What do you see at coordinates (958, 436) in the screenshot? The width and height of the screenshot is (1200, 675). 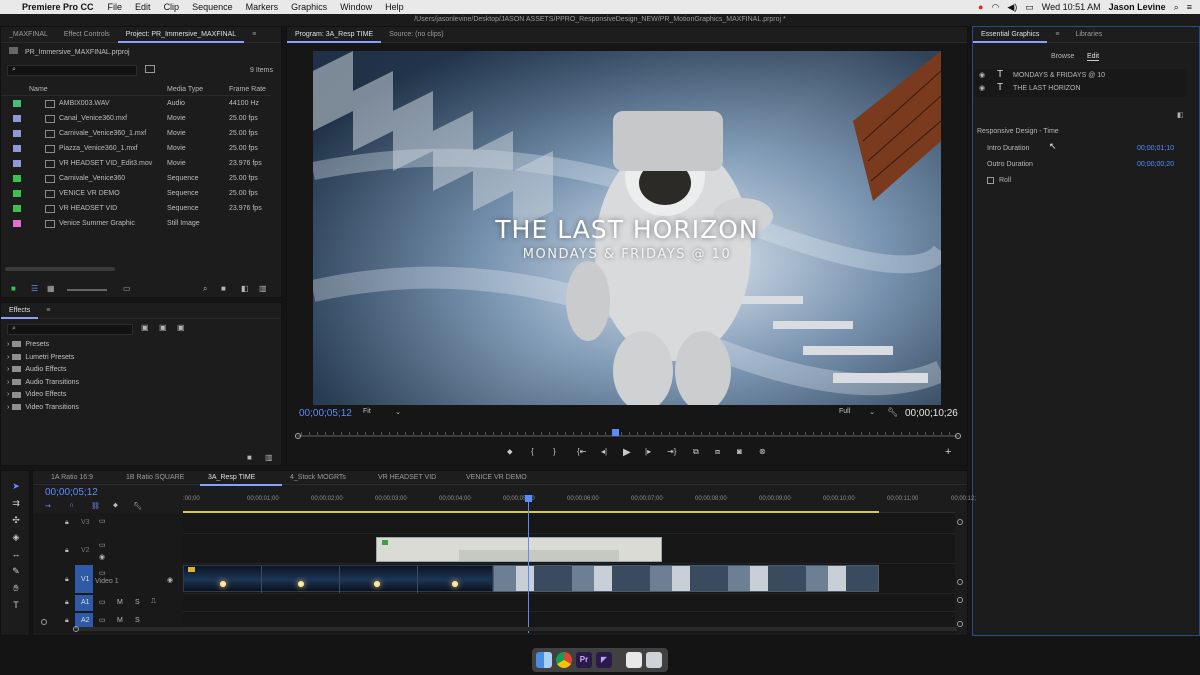 I see `scrub-end-handle` at bounding box center [958, 436].